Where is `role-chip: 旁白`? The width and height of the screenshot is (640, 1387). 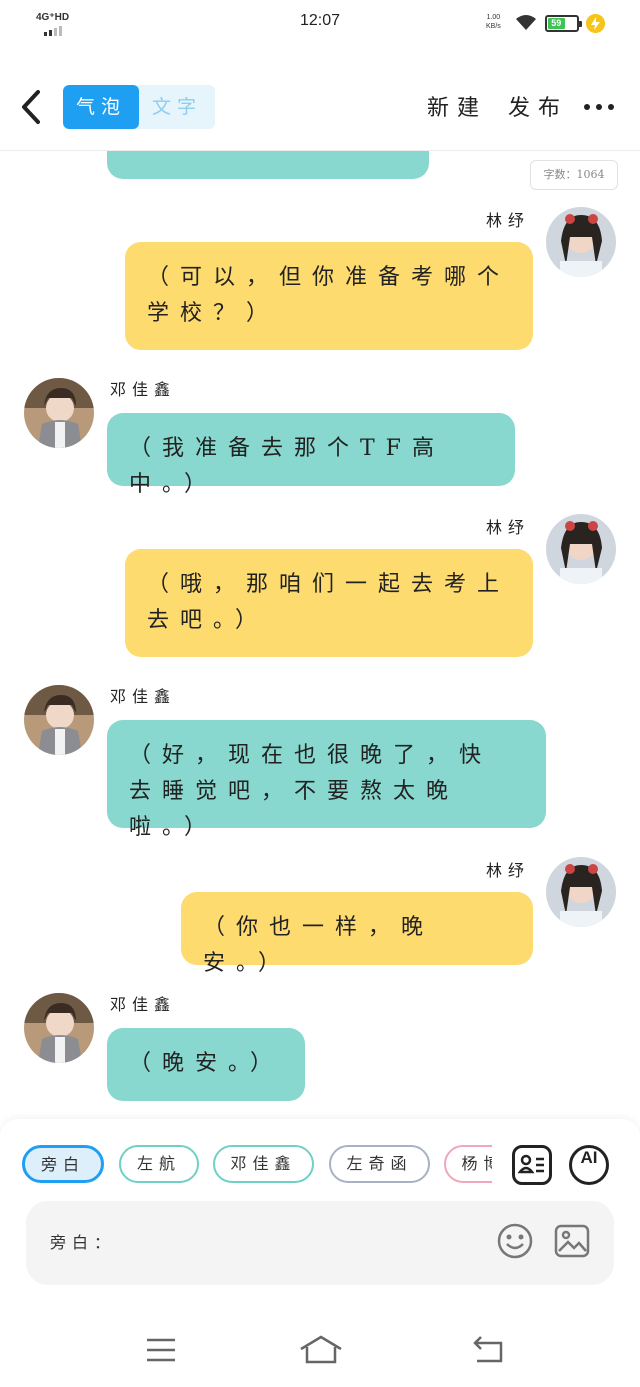 role-chip: 旁白 is located at coordinates (63, 1164).